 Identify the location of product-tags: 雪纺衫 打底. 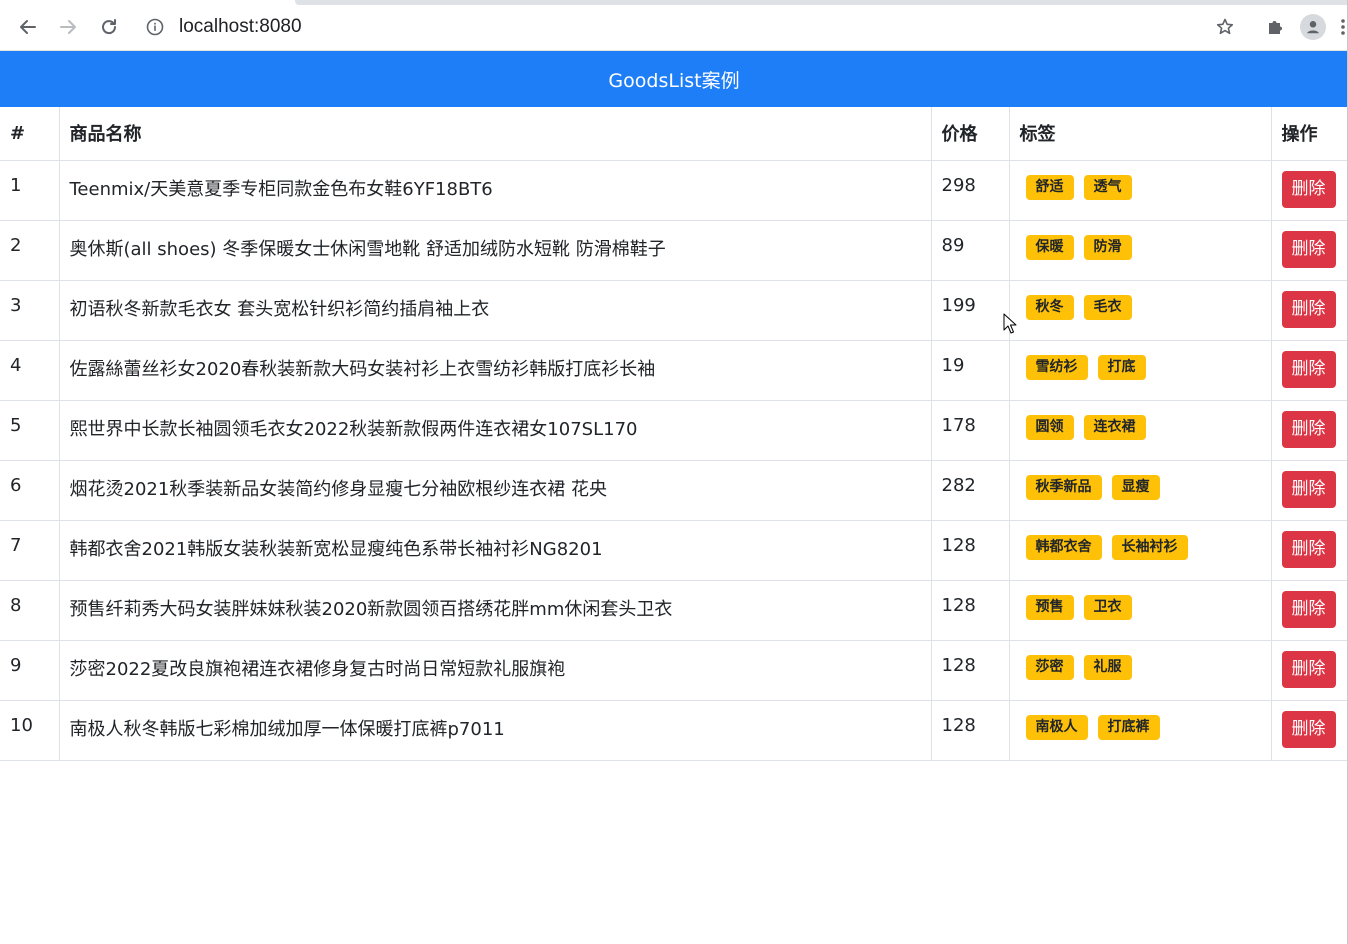
(1140, 370).